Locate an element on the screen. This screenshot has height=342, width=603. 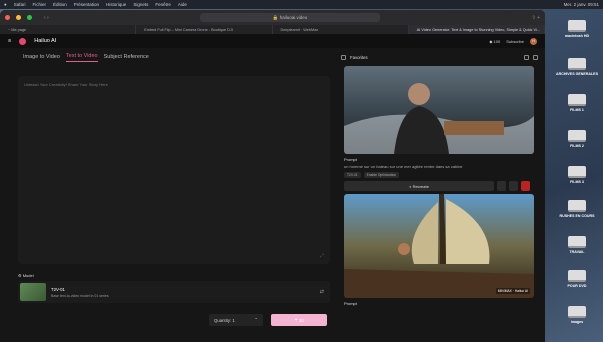
minimize-window-icon is located at coordinates (18, 17).